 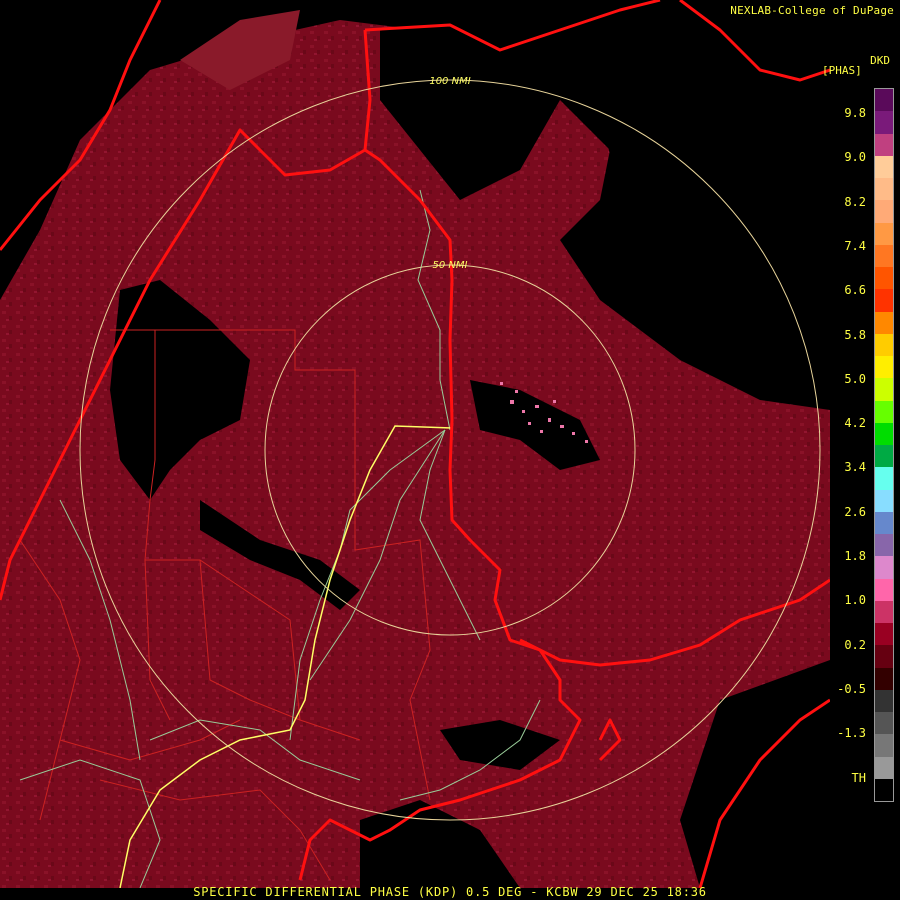 I want to click on legend-label: 4.2, so click(x=855, y=423).